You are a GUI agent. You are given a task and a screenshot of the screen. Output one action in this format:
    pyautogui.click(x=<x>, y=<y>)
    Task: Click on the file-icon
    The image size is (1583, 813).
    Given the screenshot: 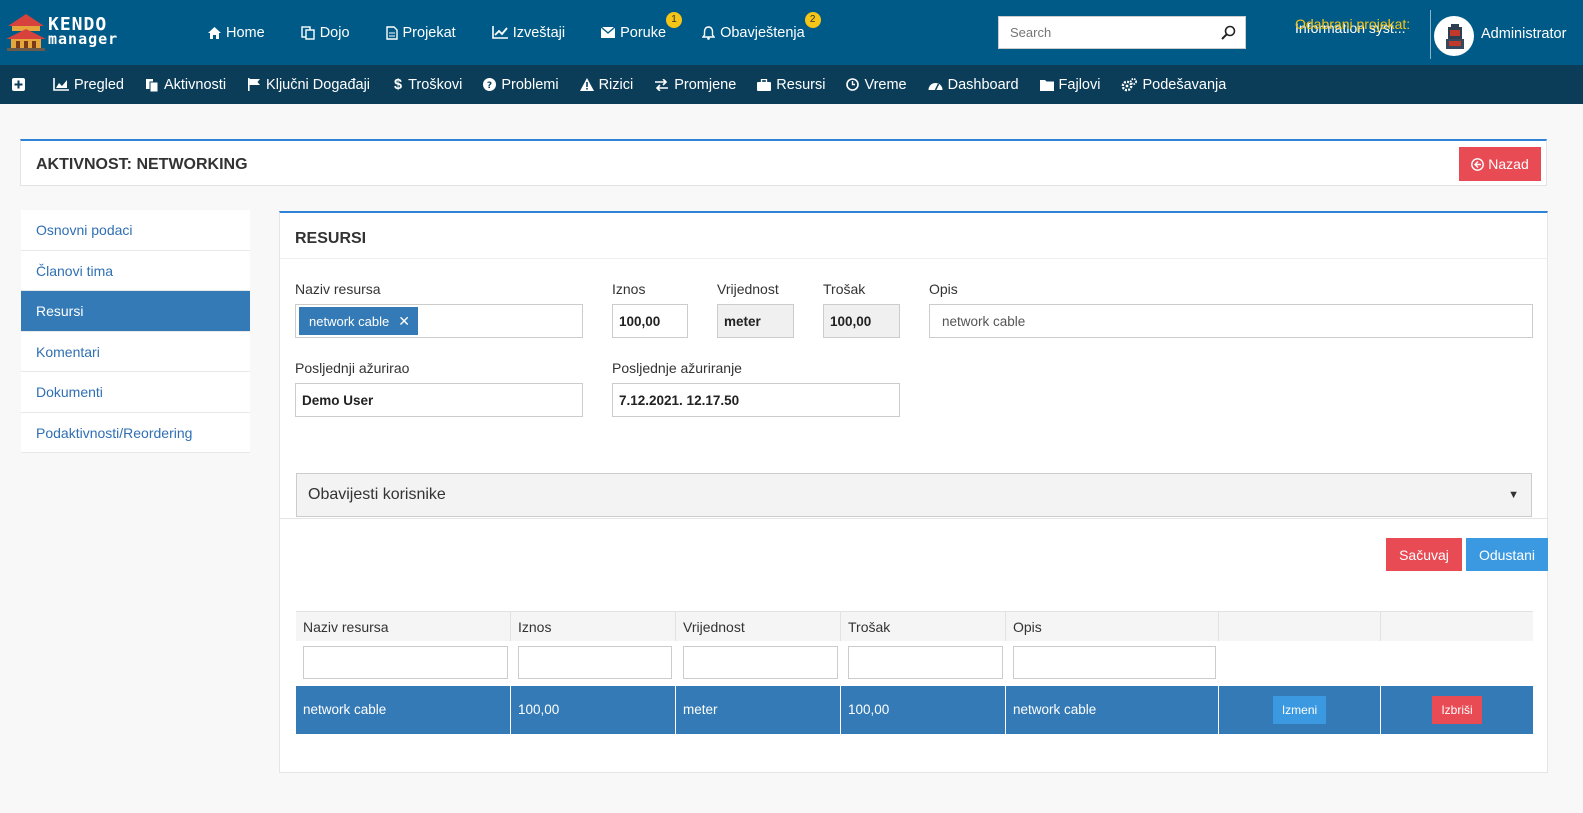 What is the action you would take?
    pyautogui.click(x=391, y=32)
    